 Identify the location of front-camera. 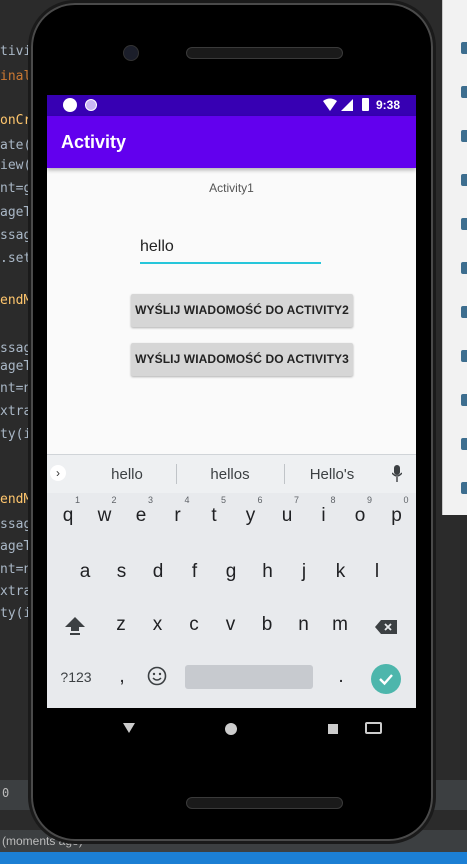
(131, 53).